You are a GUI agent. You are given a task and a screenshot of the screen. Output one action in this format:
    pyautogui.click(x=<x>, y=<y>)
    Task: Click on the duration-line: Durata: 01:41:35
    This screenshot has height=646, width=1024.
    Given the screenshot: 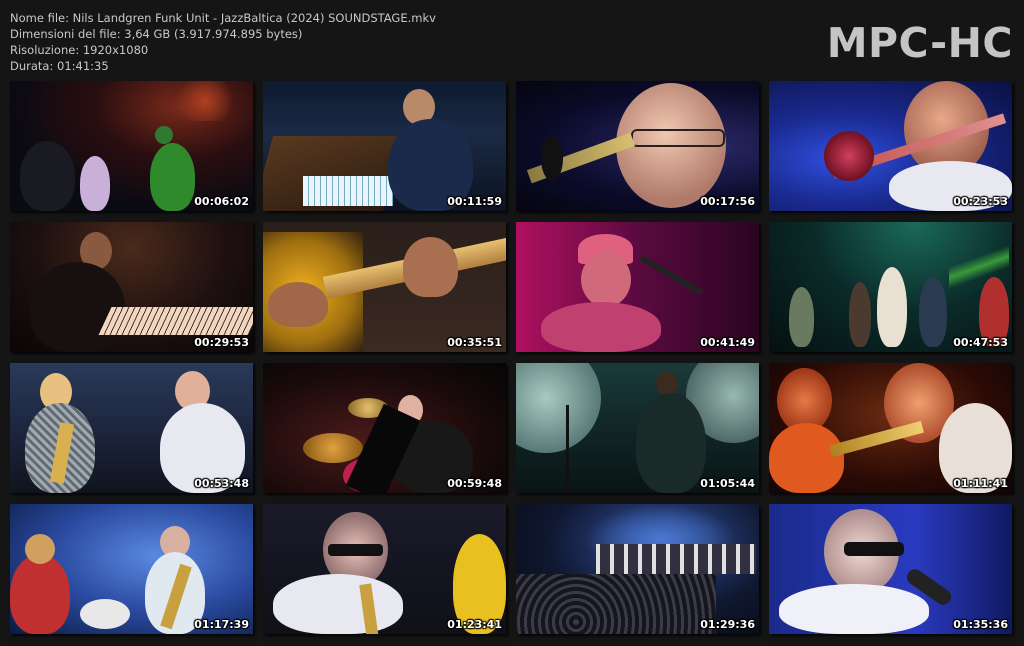 What is the action you would take?
    pyautogui.click(x=59, y=66)
    